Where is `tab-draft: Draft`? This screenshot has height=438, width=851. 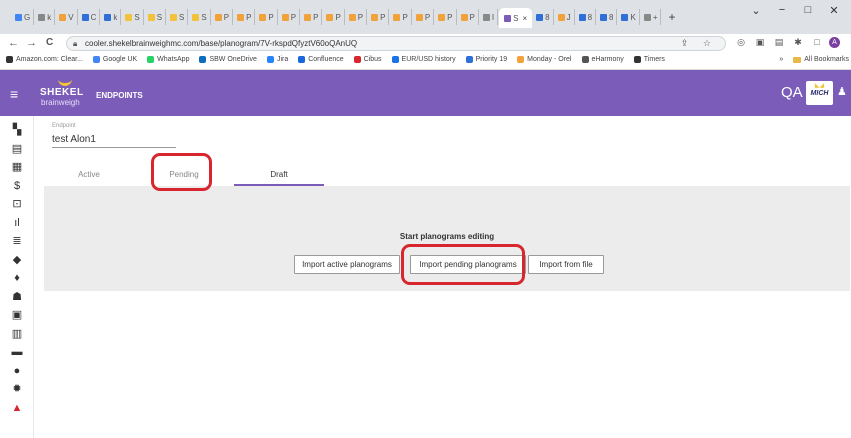
tab-draft: Draft is located at coordinates (279, 174).